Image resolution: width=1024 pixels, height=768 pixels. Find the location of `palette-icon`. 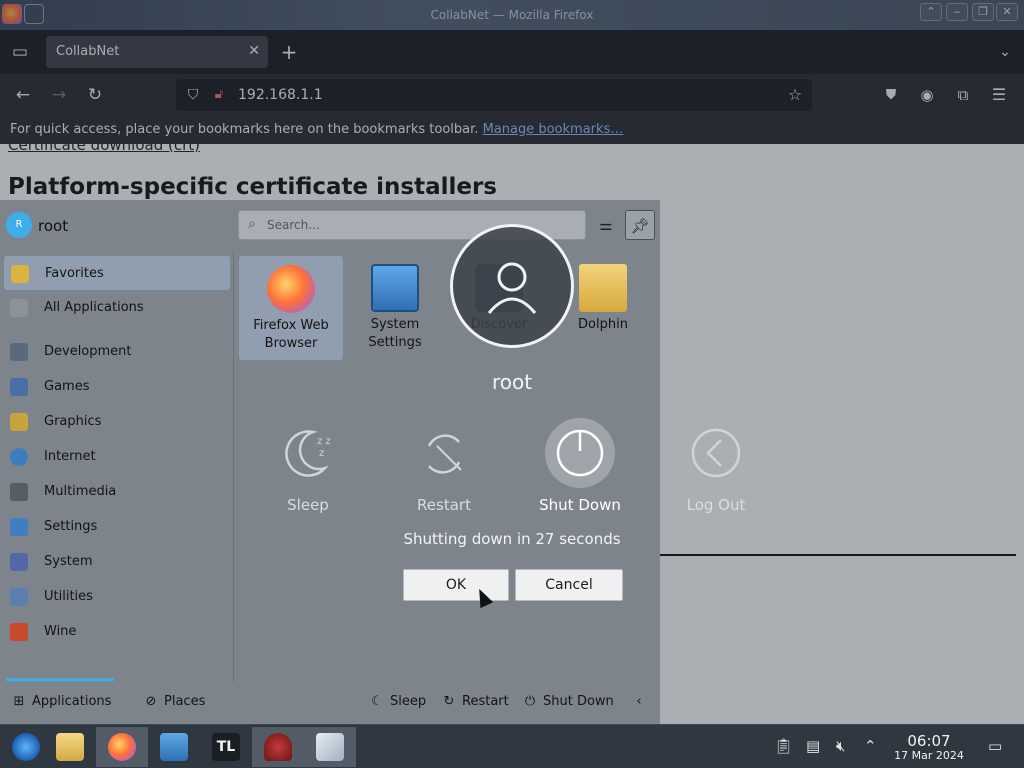

palette-icon is located at coordinates (19, 422).